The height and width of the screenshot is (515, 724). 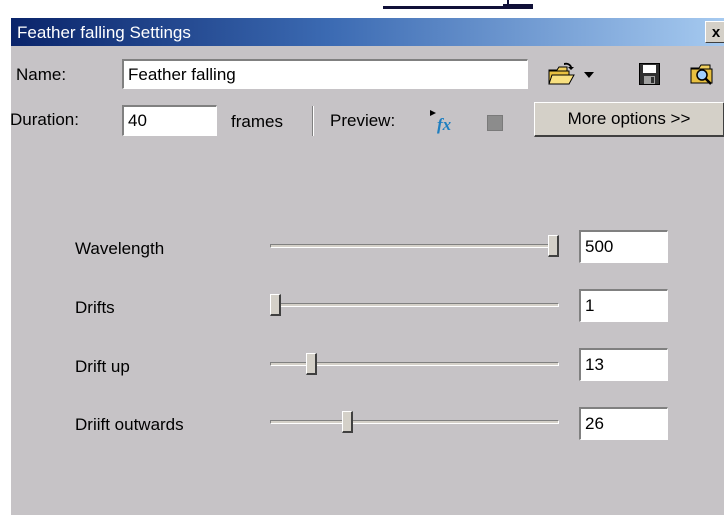 I want to click on save-disk-icon, so click(x=649, y=74).